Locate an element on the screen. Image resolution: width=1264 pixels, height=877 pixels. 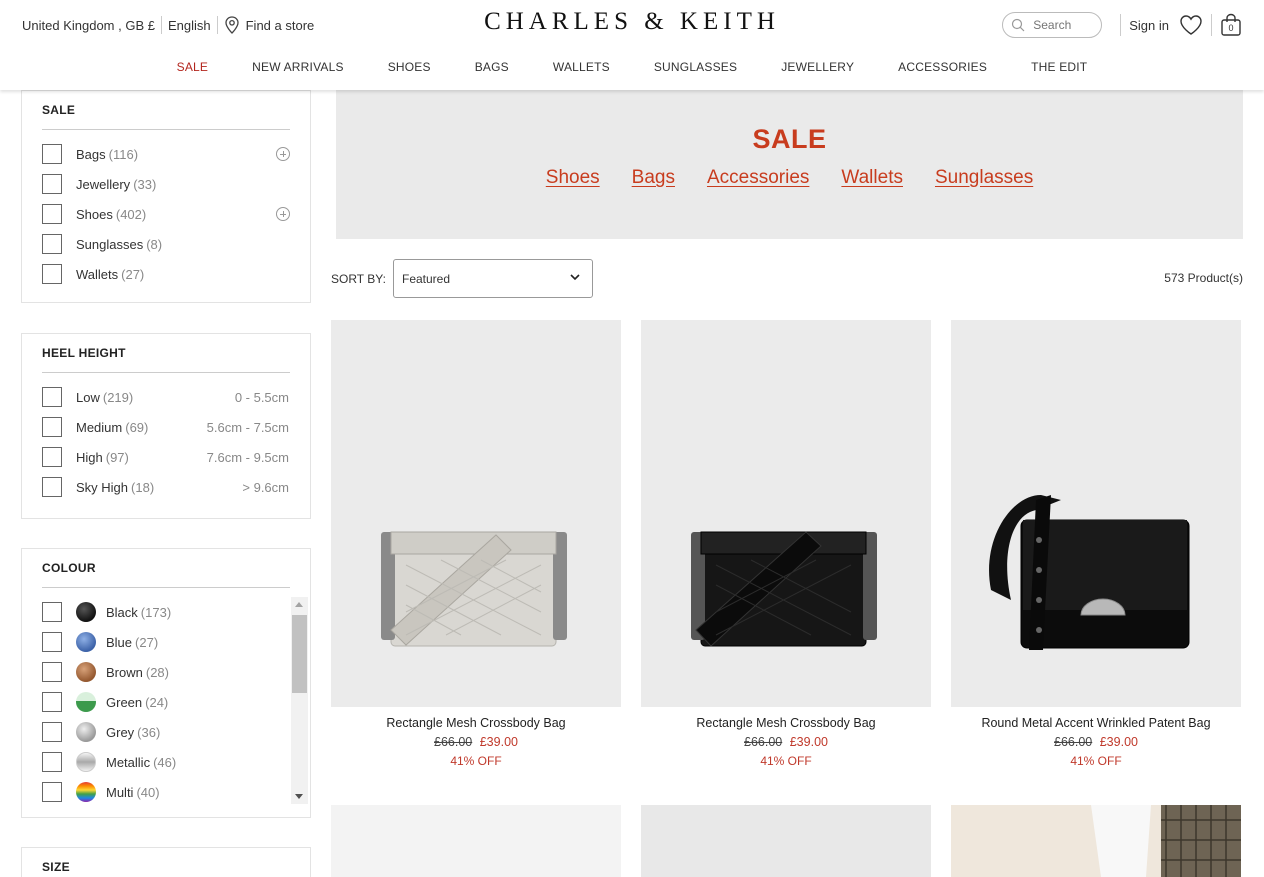
cart-button: 0 is located at coordinates (1231, 25).